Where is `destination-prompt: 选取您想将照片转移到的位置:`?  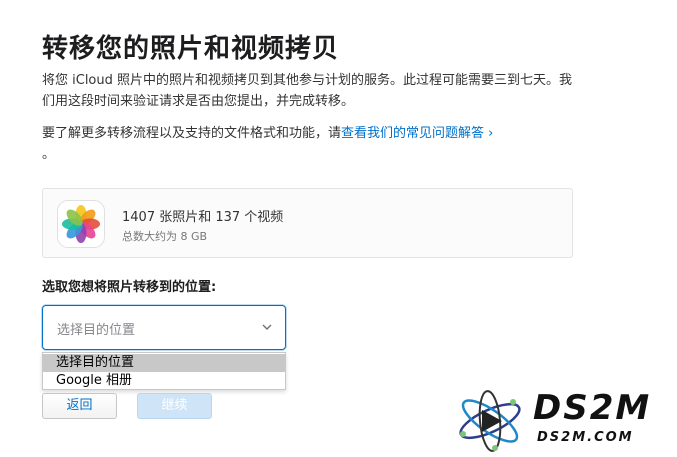
destination-prompt: 选取您想将照片转移到的位置: is located at coordinates (129, 287).